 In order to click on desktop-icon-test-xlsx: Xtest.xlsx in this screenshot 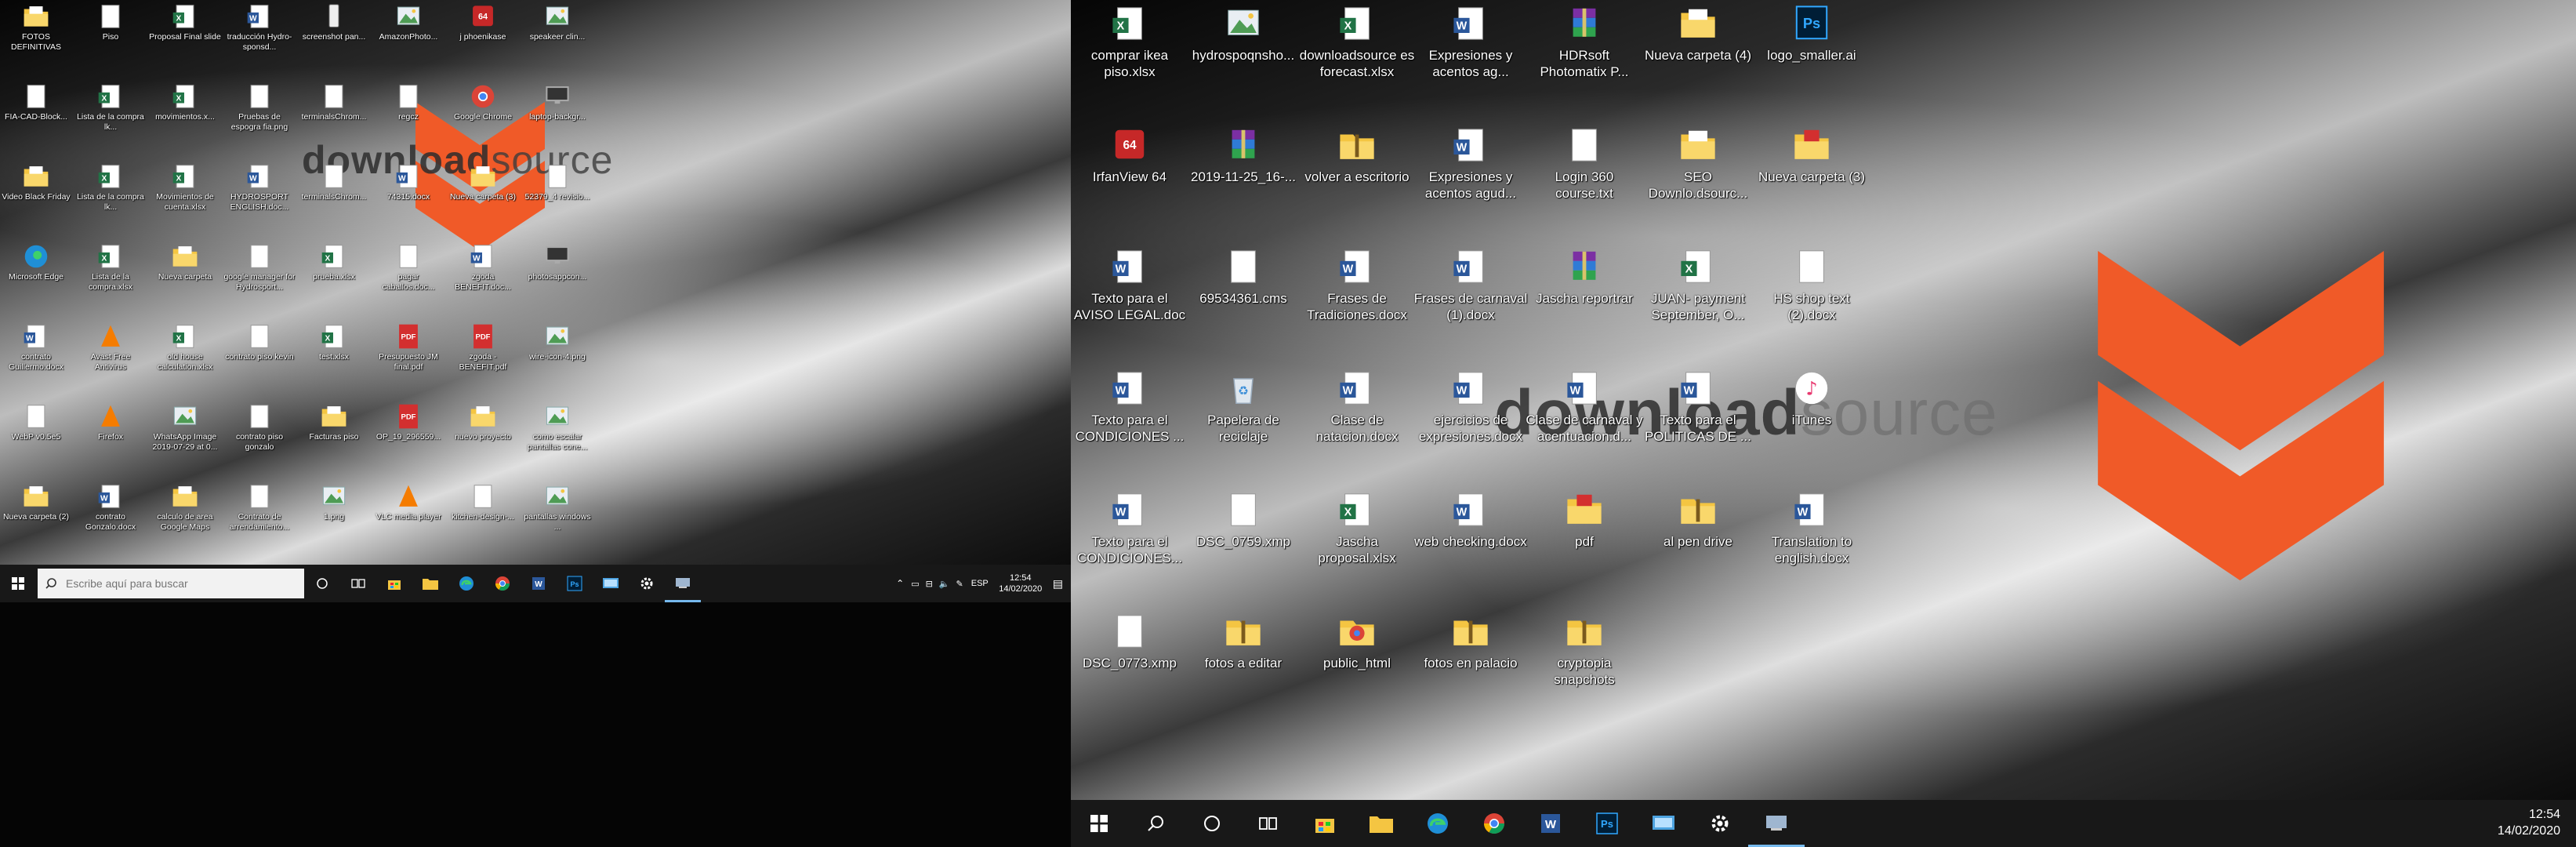, I will do `click(334, 342)`.